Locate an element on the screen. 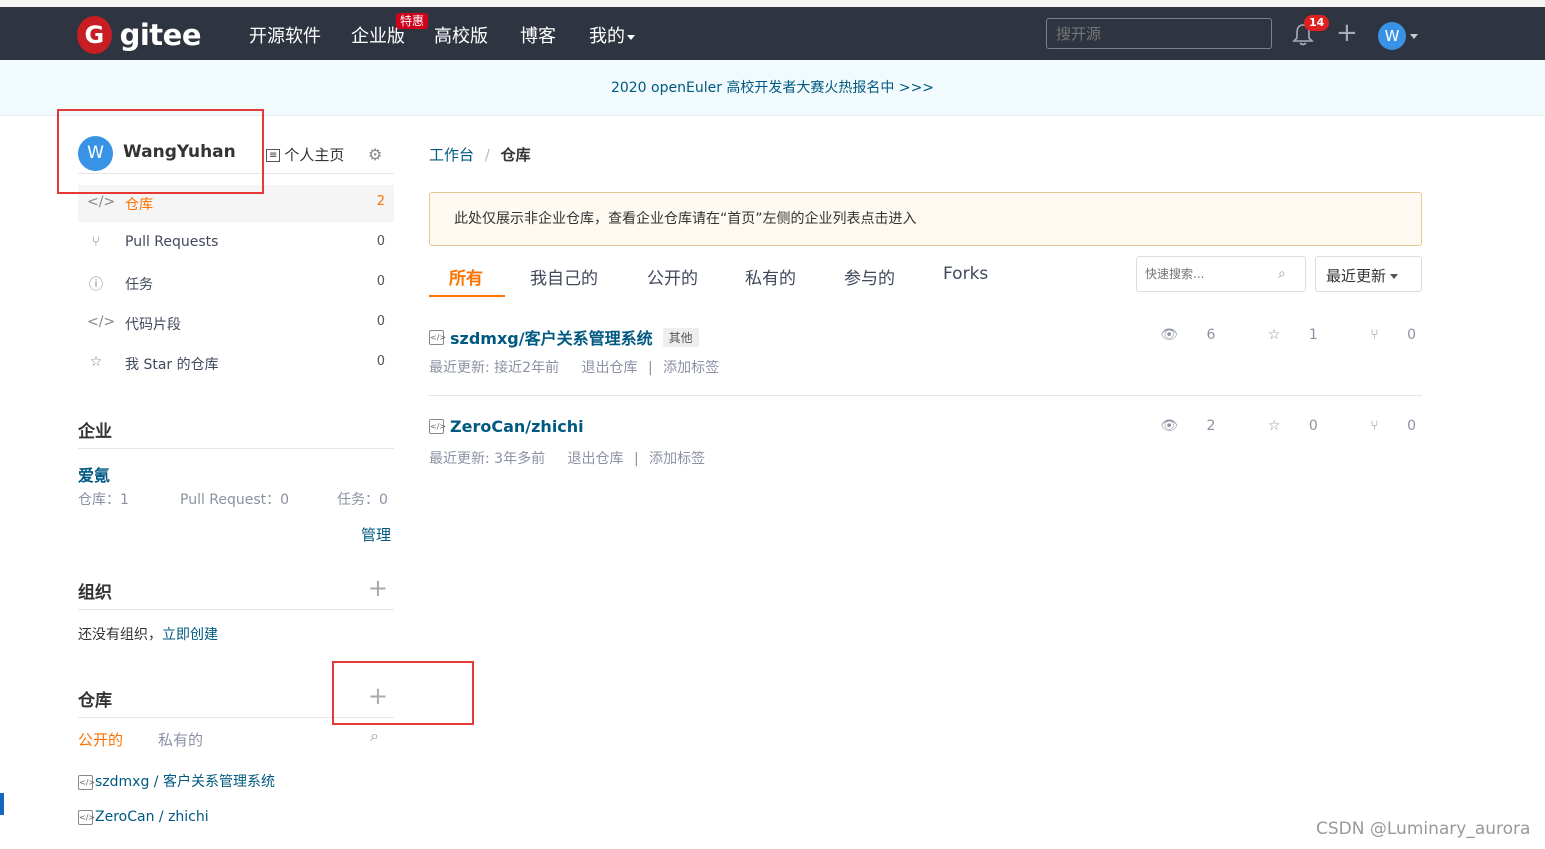 The image size is (1545, 849). orgs-empty-message: 还没有组织，立即创建 is located at coordinates (148, 634).